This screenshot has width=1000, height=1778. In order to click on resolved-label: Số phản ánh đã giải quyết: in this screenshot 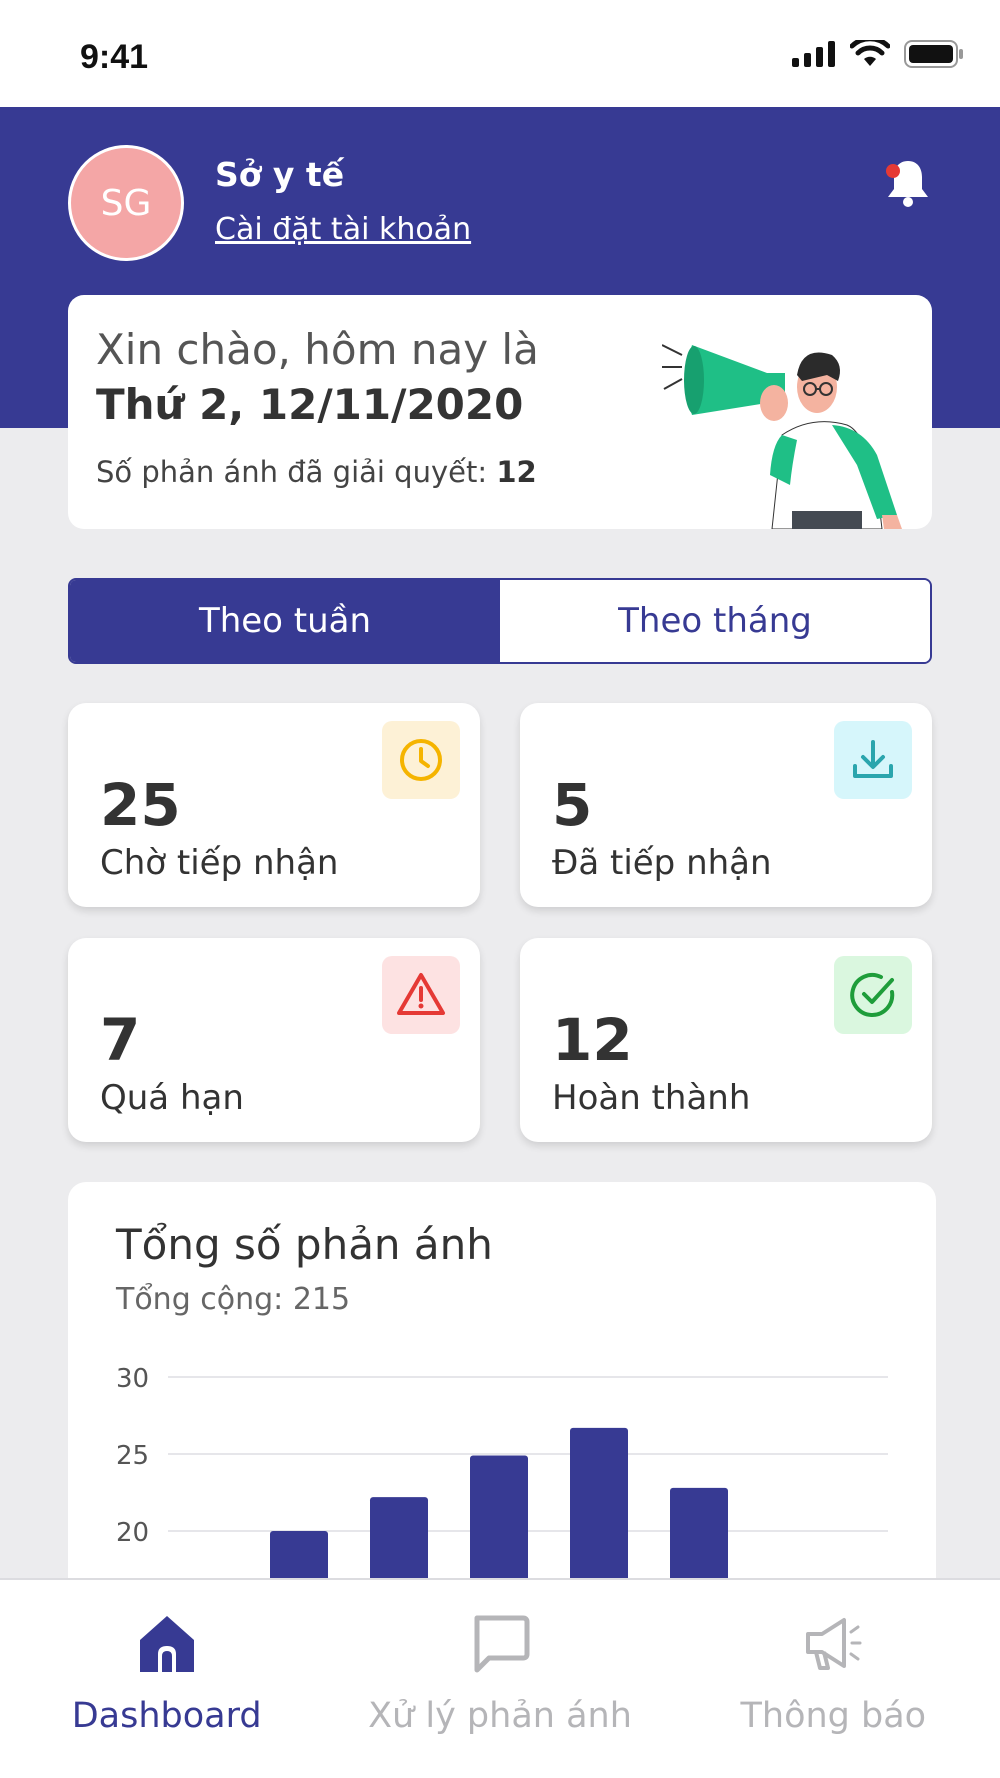, I will do `click(292, 472)`.